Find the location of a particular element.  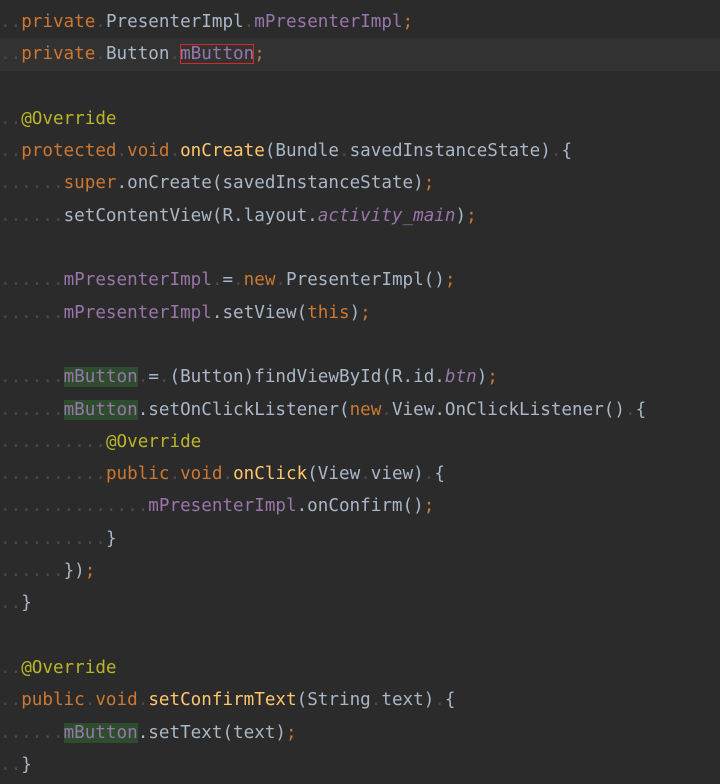

code-line: ..private.Button.mButton; is located at coordinates (360, 54).